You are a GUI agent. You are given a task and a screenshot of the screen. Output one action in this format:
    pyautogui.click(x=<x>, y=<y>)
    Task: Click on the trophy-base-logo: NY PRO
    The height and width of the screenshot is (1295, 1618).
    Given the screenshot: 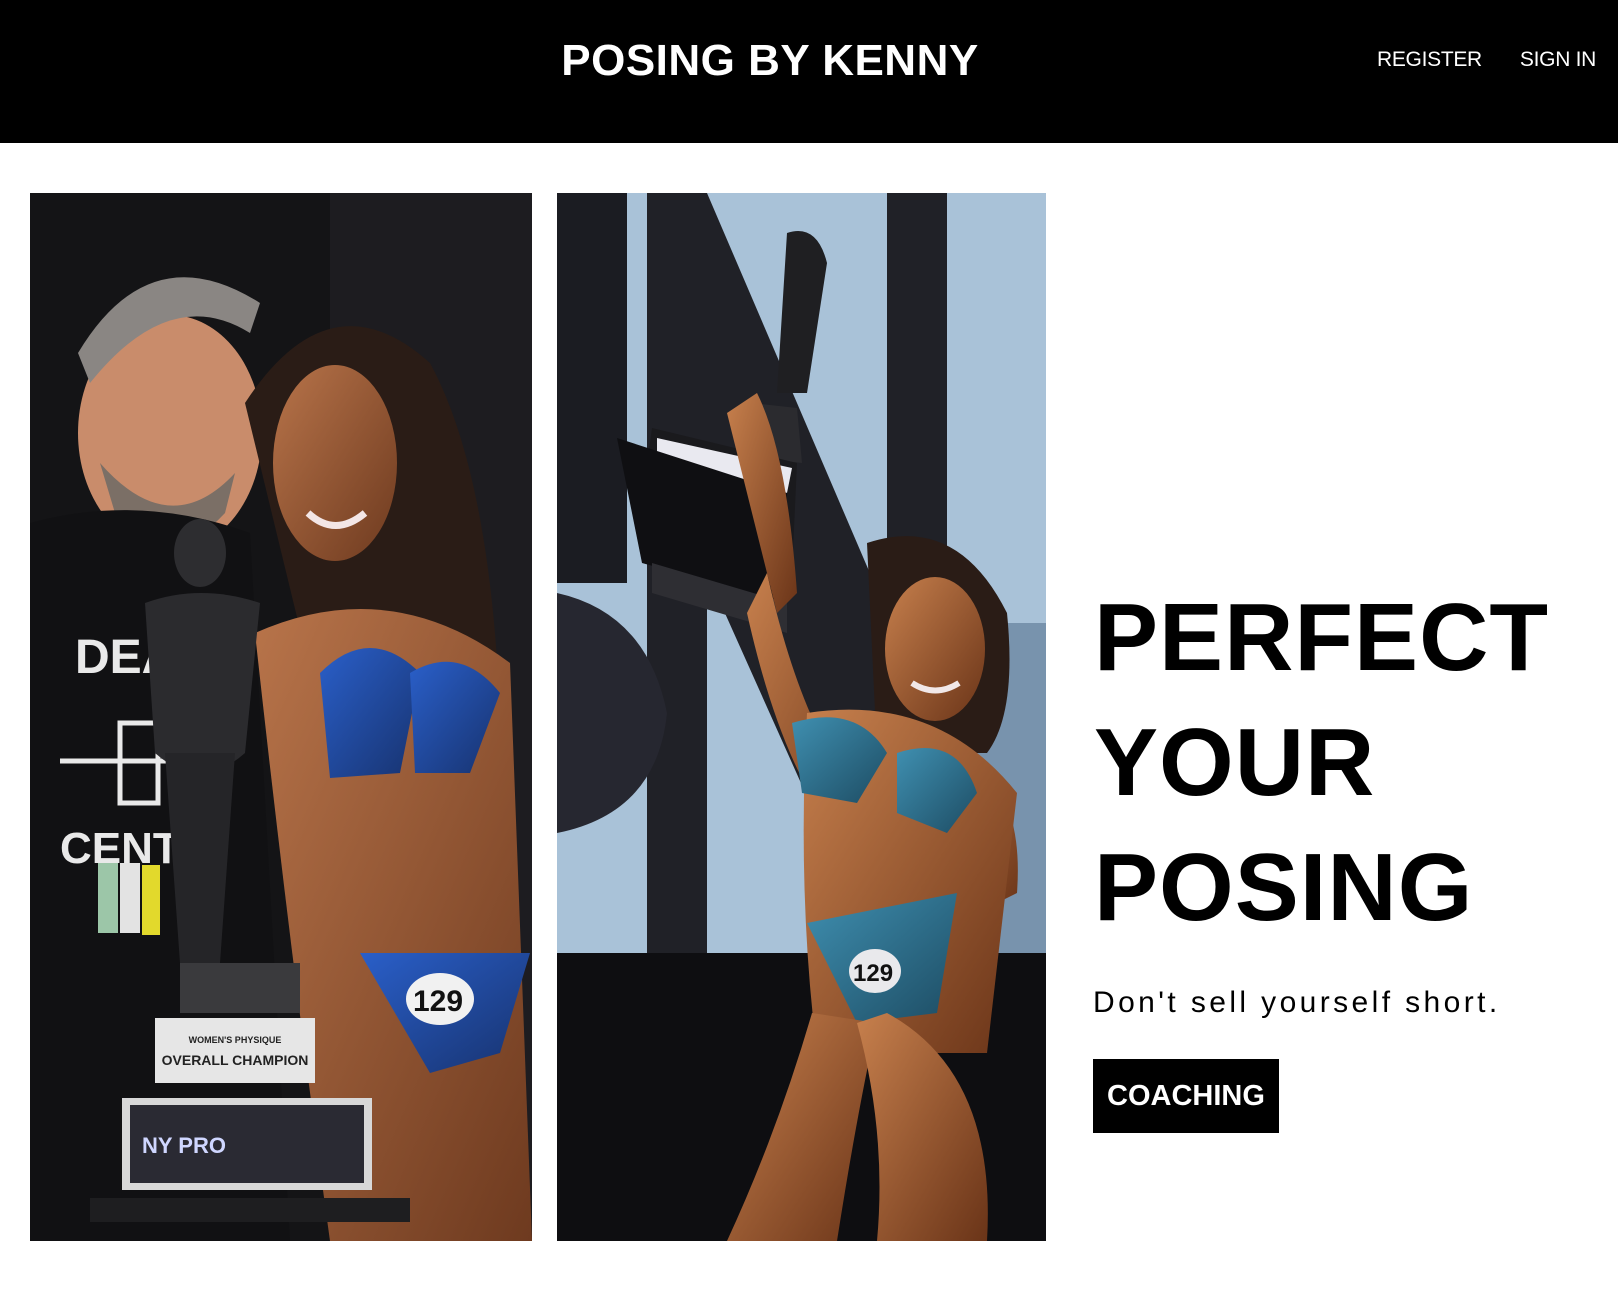 What is the action you would take?
    pyautogui.click(x=184, y=1145)
    